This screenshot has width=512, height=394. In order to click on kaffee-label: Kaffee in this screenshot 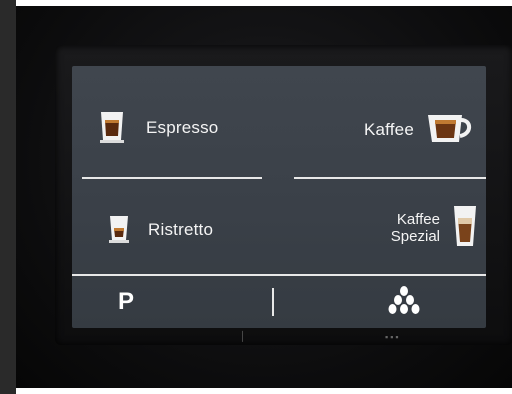, I will do `click(388, 129)`.